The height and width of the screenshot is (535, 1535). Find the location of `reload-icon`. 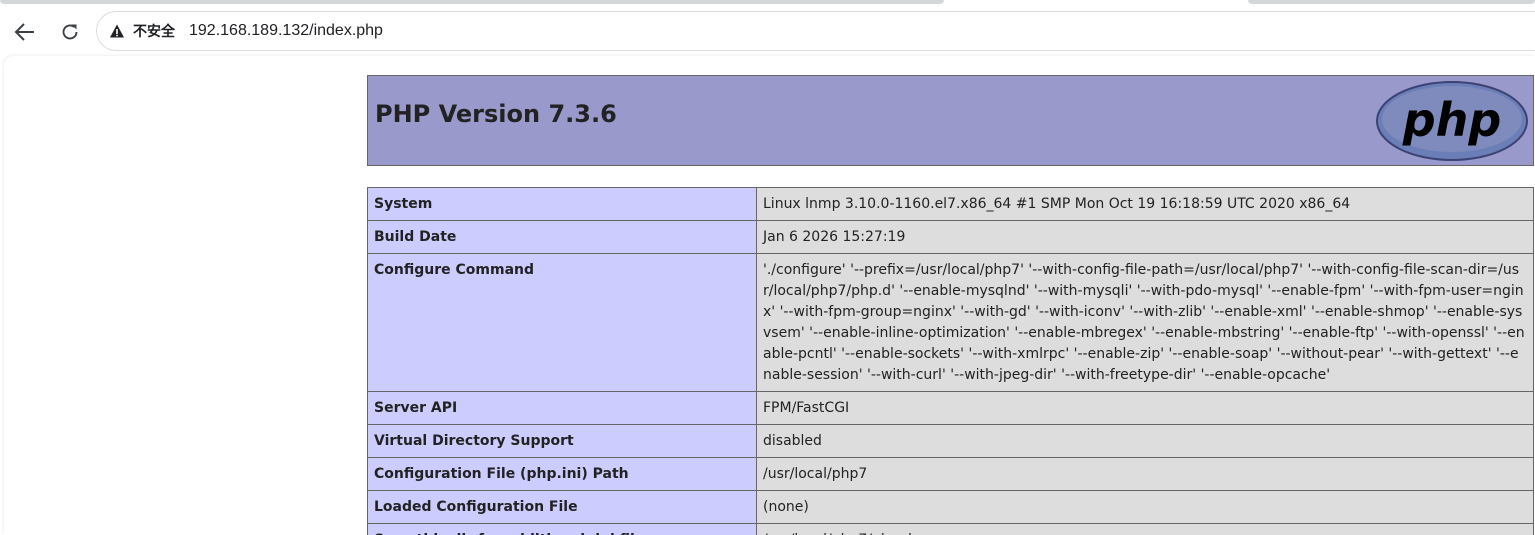

reload-icon is located at coordinates (70, 32).